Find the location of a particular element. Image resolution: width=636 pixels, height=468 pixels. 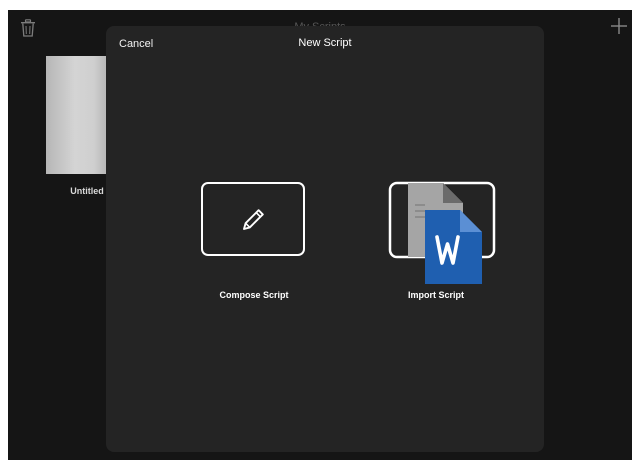

document-thumbnail is located at coordinates (78, 115).